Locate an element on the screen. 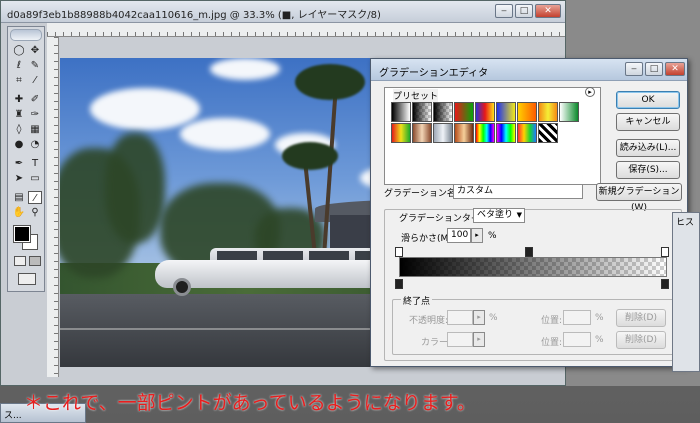 This screenshot has width=700, height=423. foreground-color-swatch is located at coordinates (22, 234).